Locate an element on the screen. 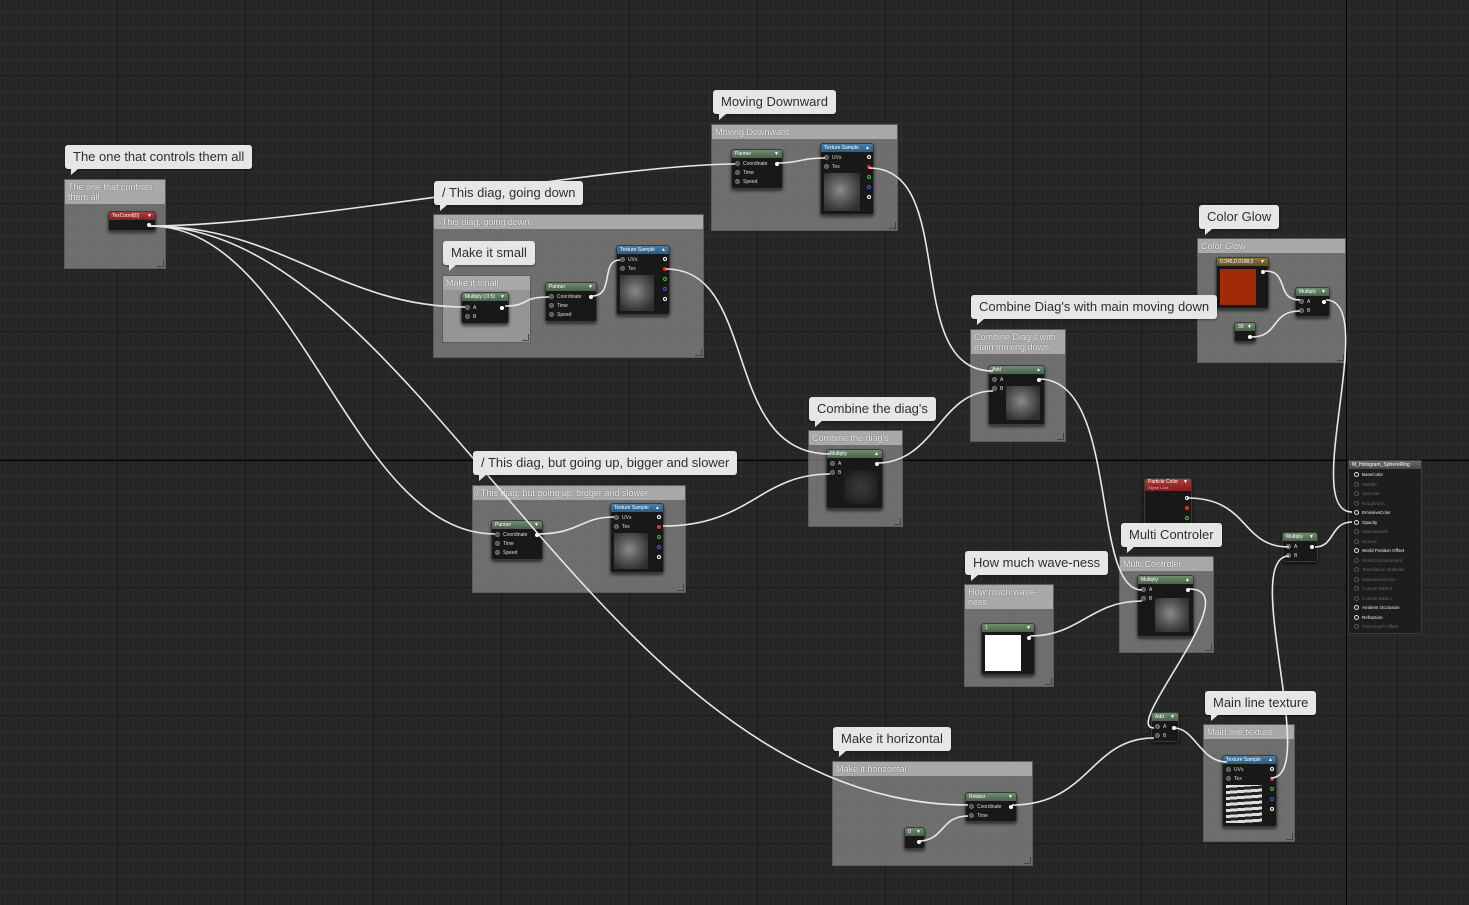 This screenshot has width=1469, height=905. multiply-node-combine-diags: Multiply ▲ A B is located at coordinates (854, 479).